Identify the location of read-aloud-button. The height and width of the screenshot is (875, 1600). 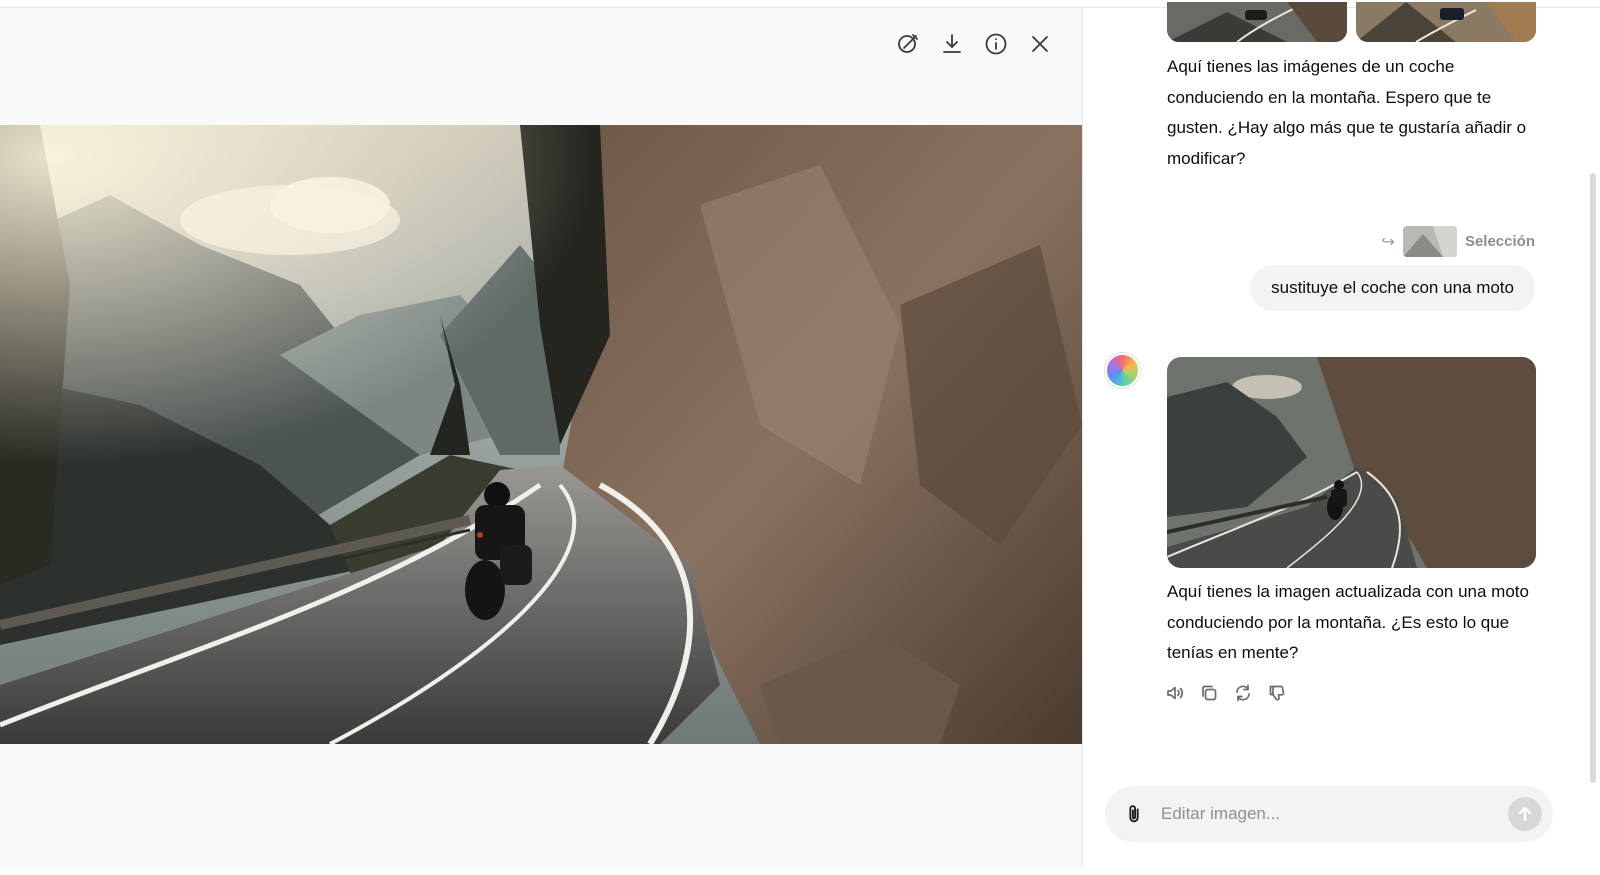
(1175, 693).